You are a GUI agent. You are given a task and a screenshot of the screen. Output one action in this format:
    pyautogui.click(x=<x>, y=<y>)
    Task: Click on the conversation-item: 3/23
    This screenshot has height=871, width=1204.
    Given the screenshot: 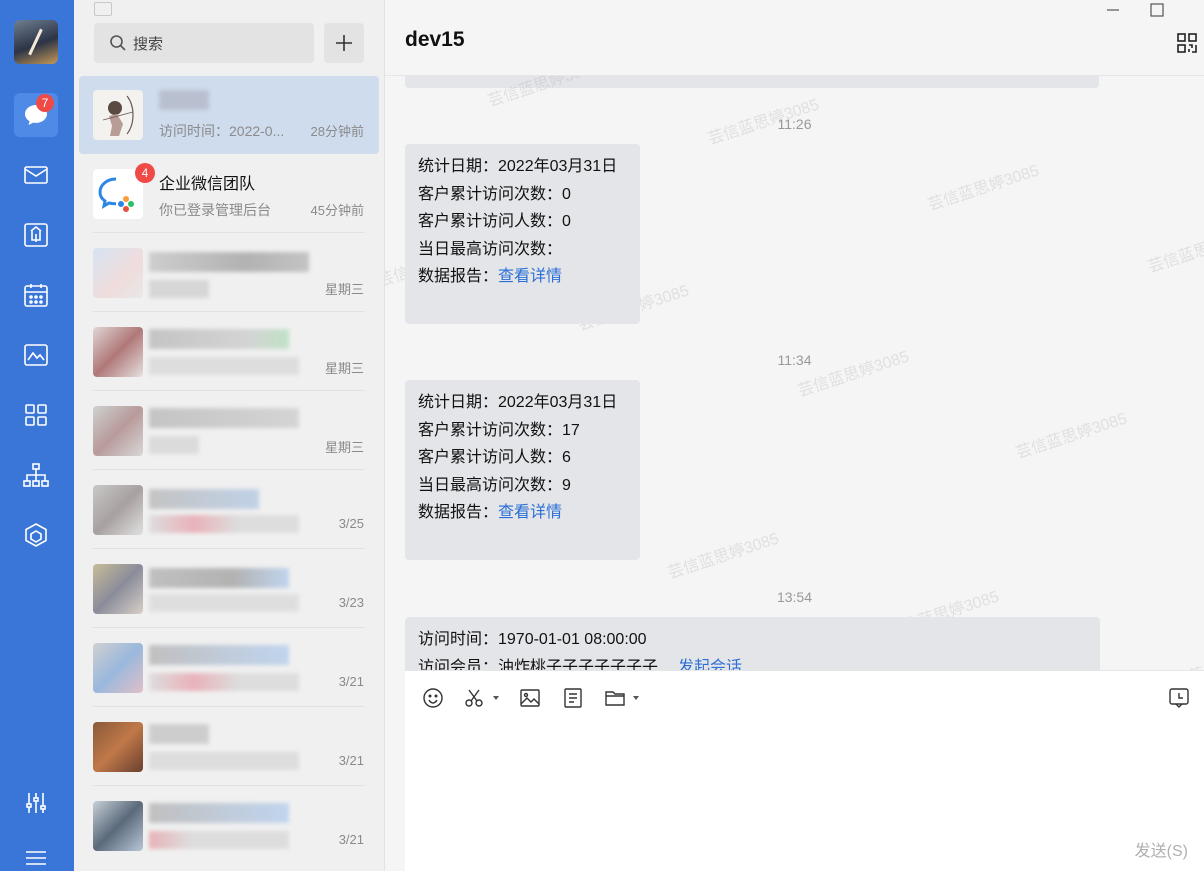 What is the action you would take?
    pyautogui.click(x=229, y=589)
    